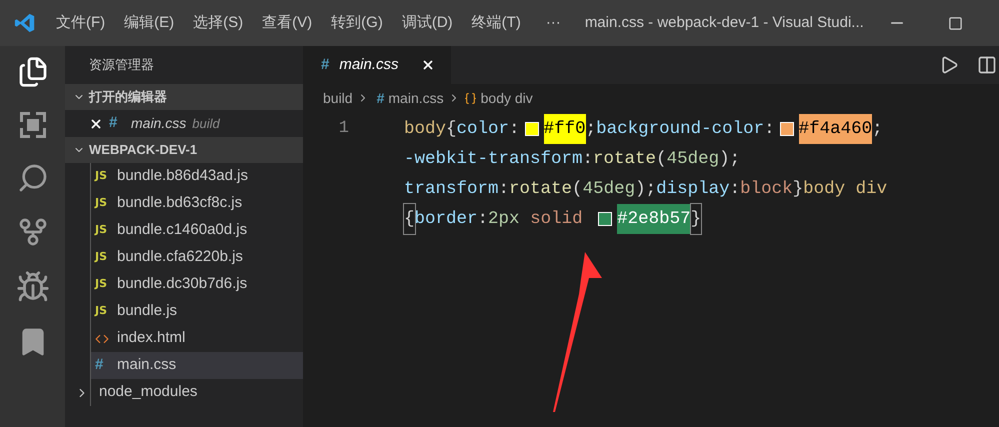  I want to click on code-token: transform, so click(451, 189).